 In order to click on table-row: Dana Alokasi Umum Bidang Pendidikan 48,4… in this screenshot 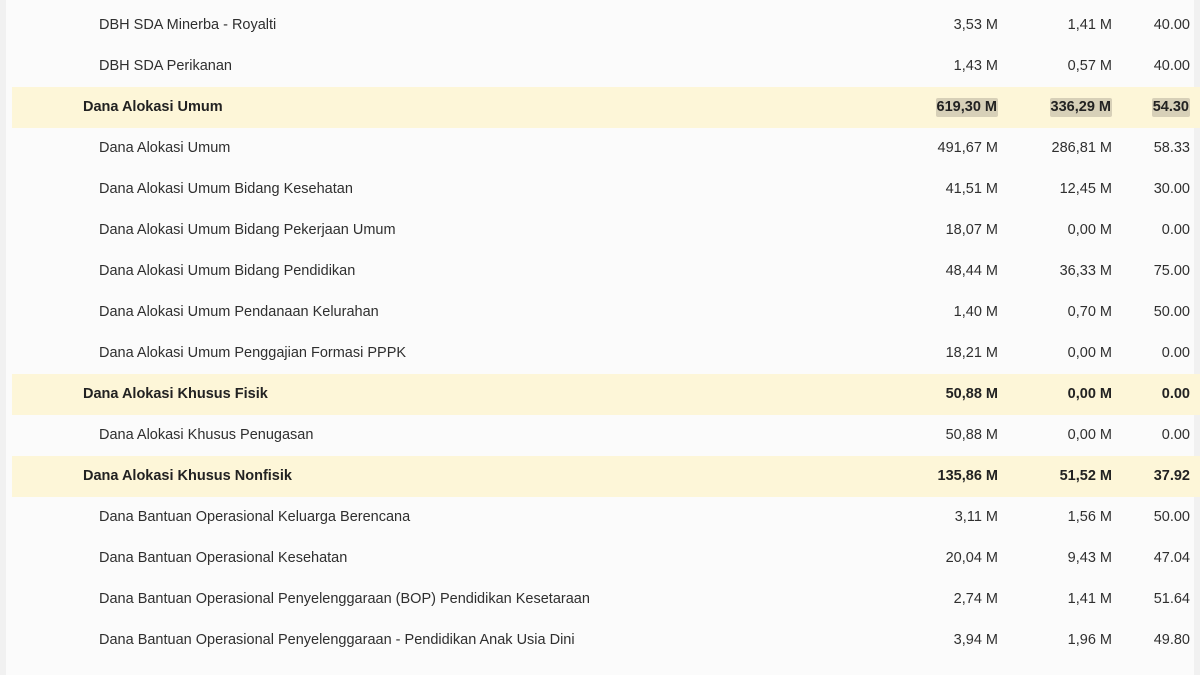, I will do `click(606, 271)`.